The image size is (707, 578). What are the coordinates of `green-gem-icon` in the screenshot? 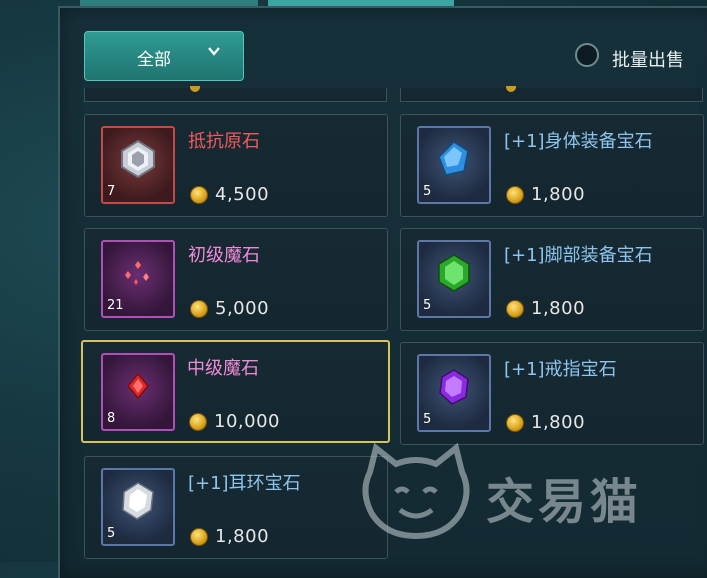 It's located at (454, 275).